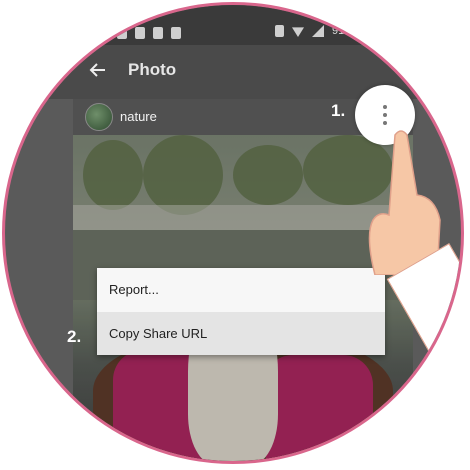  I want to click on signal-icon, so click(318, 31).